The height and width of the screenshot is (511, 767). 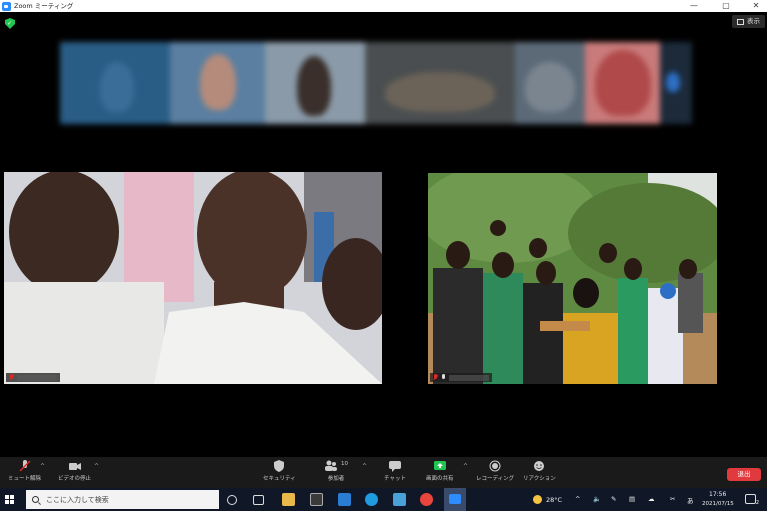 What do you see at coordinates (632, 499) in the screenshot?
I see `network-icon: ▤` at bounding box center [632, 499].